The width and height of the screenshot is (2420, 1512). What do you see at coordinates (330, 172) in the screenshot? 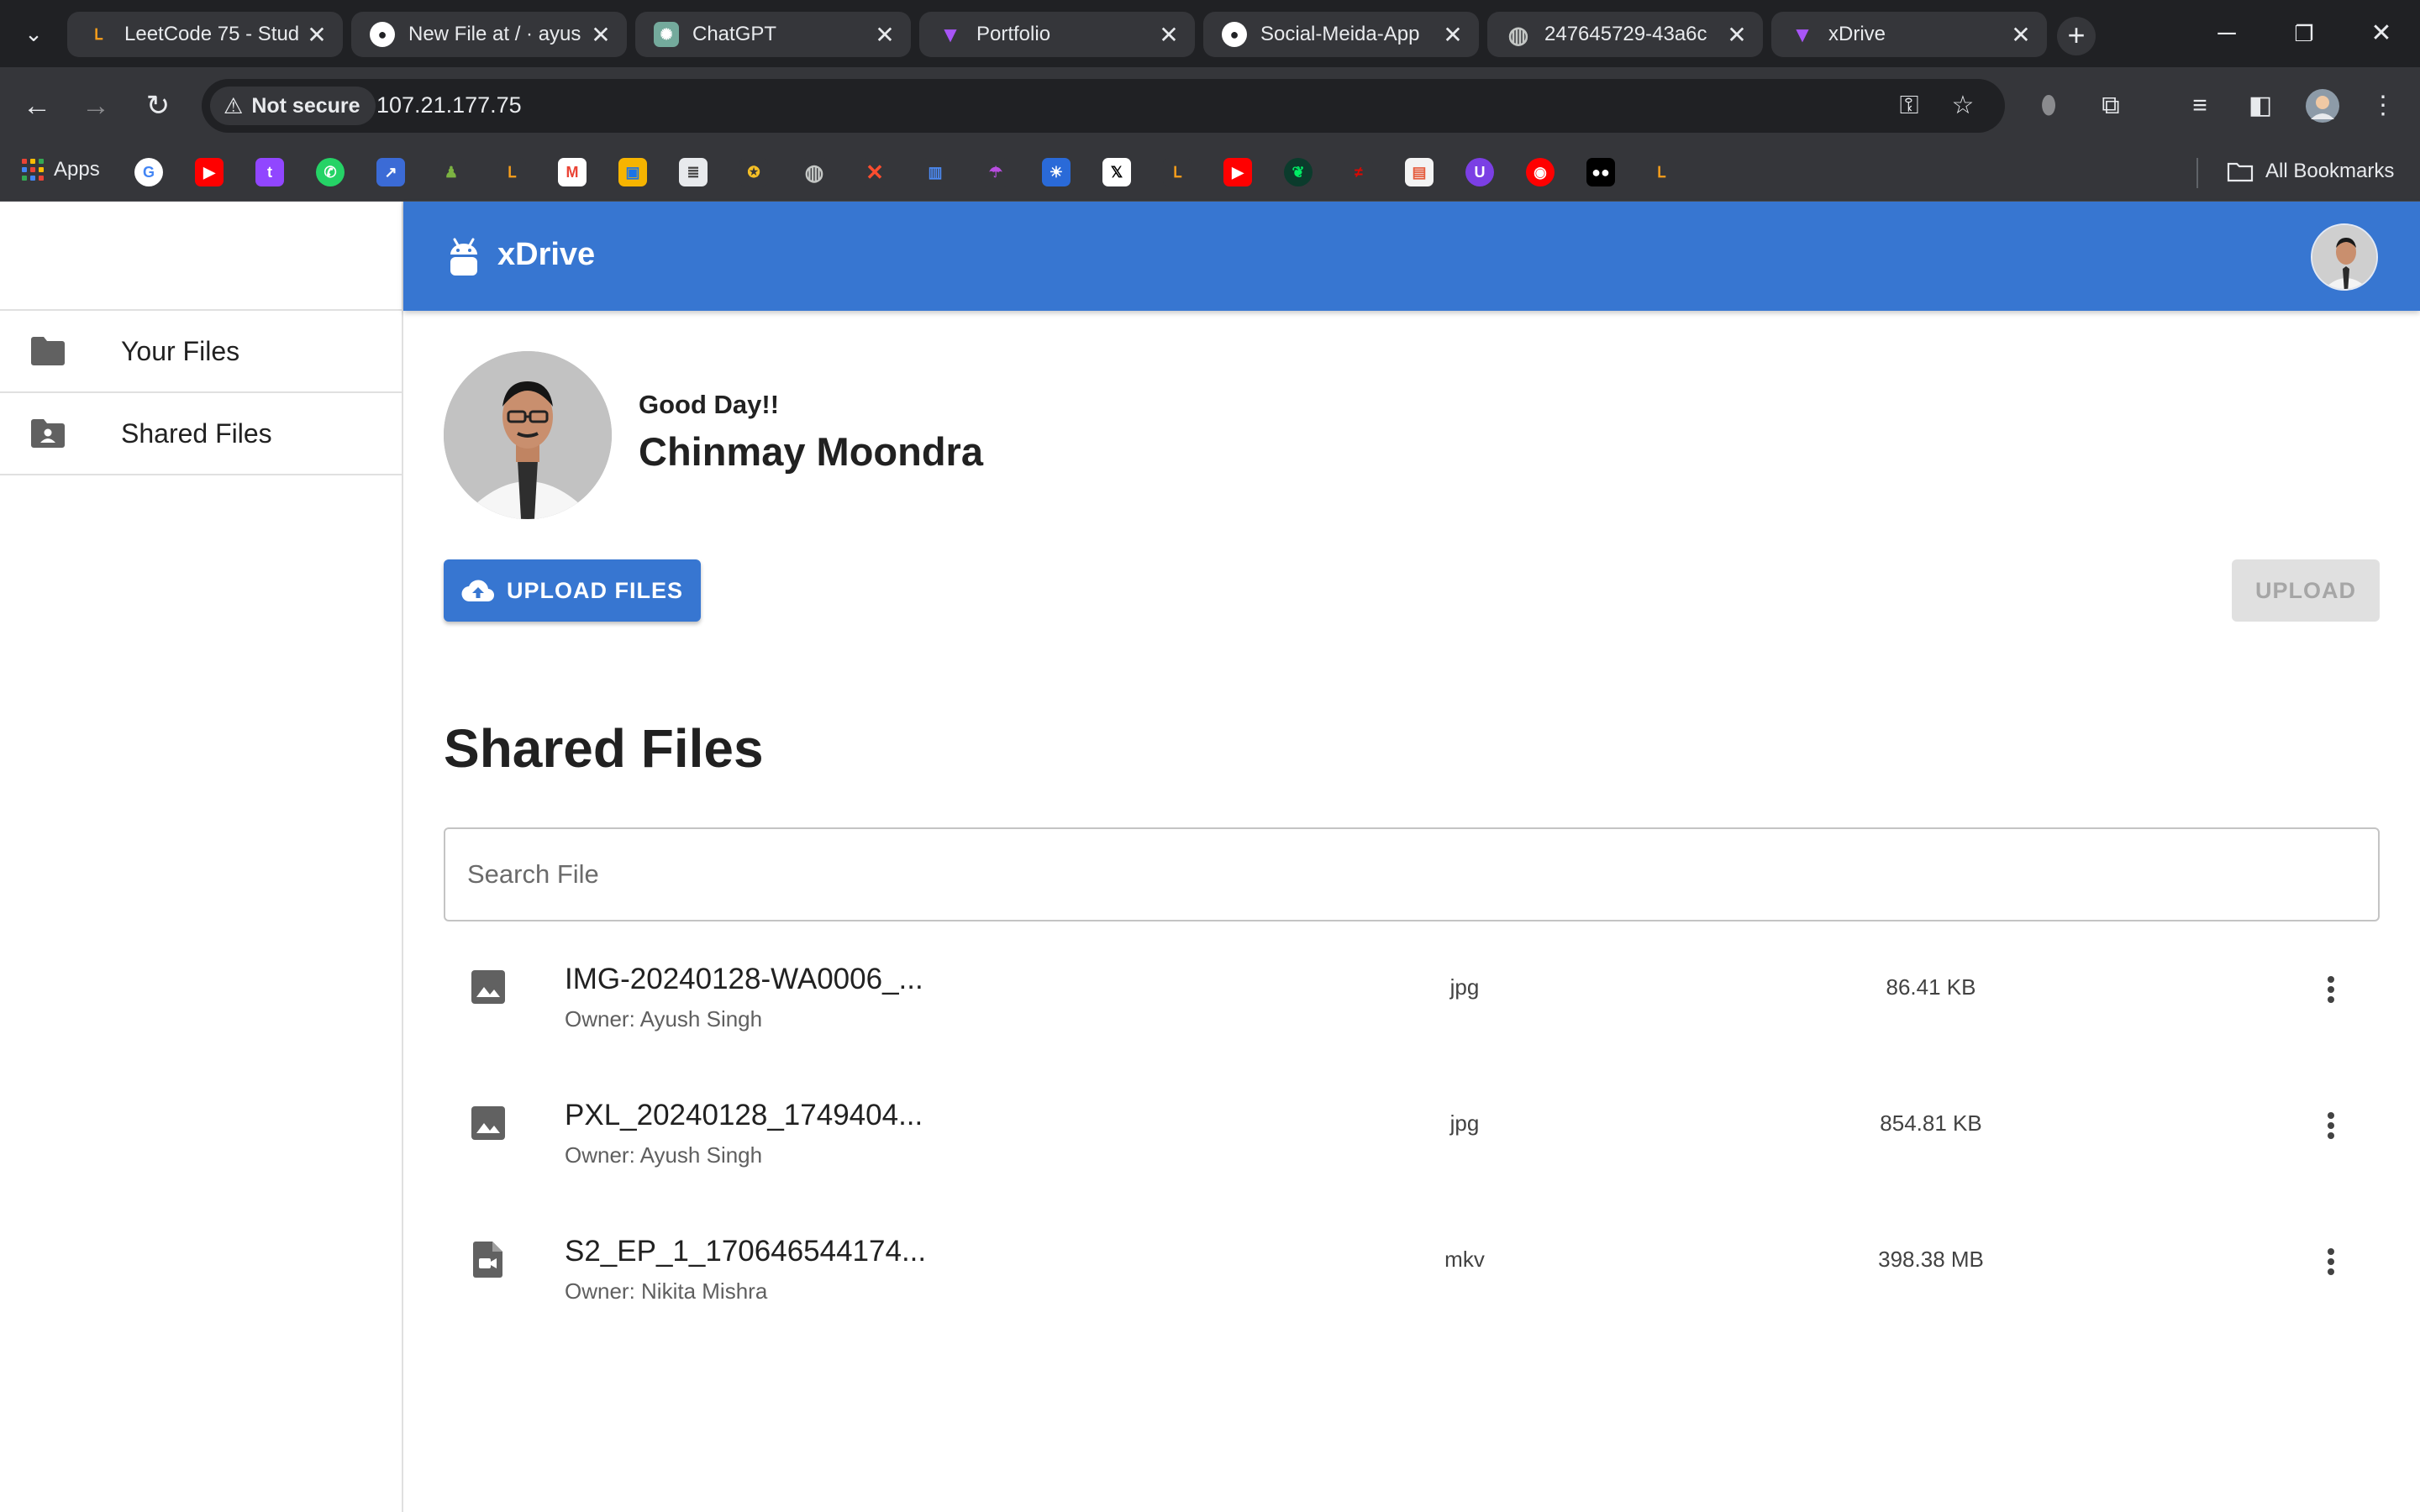
I see `whatsapp-bookmark-icon: ✆` at bounding box center [330, 172].